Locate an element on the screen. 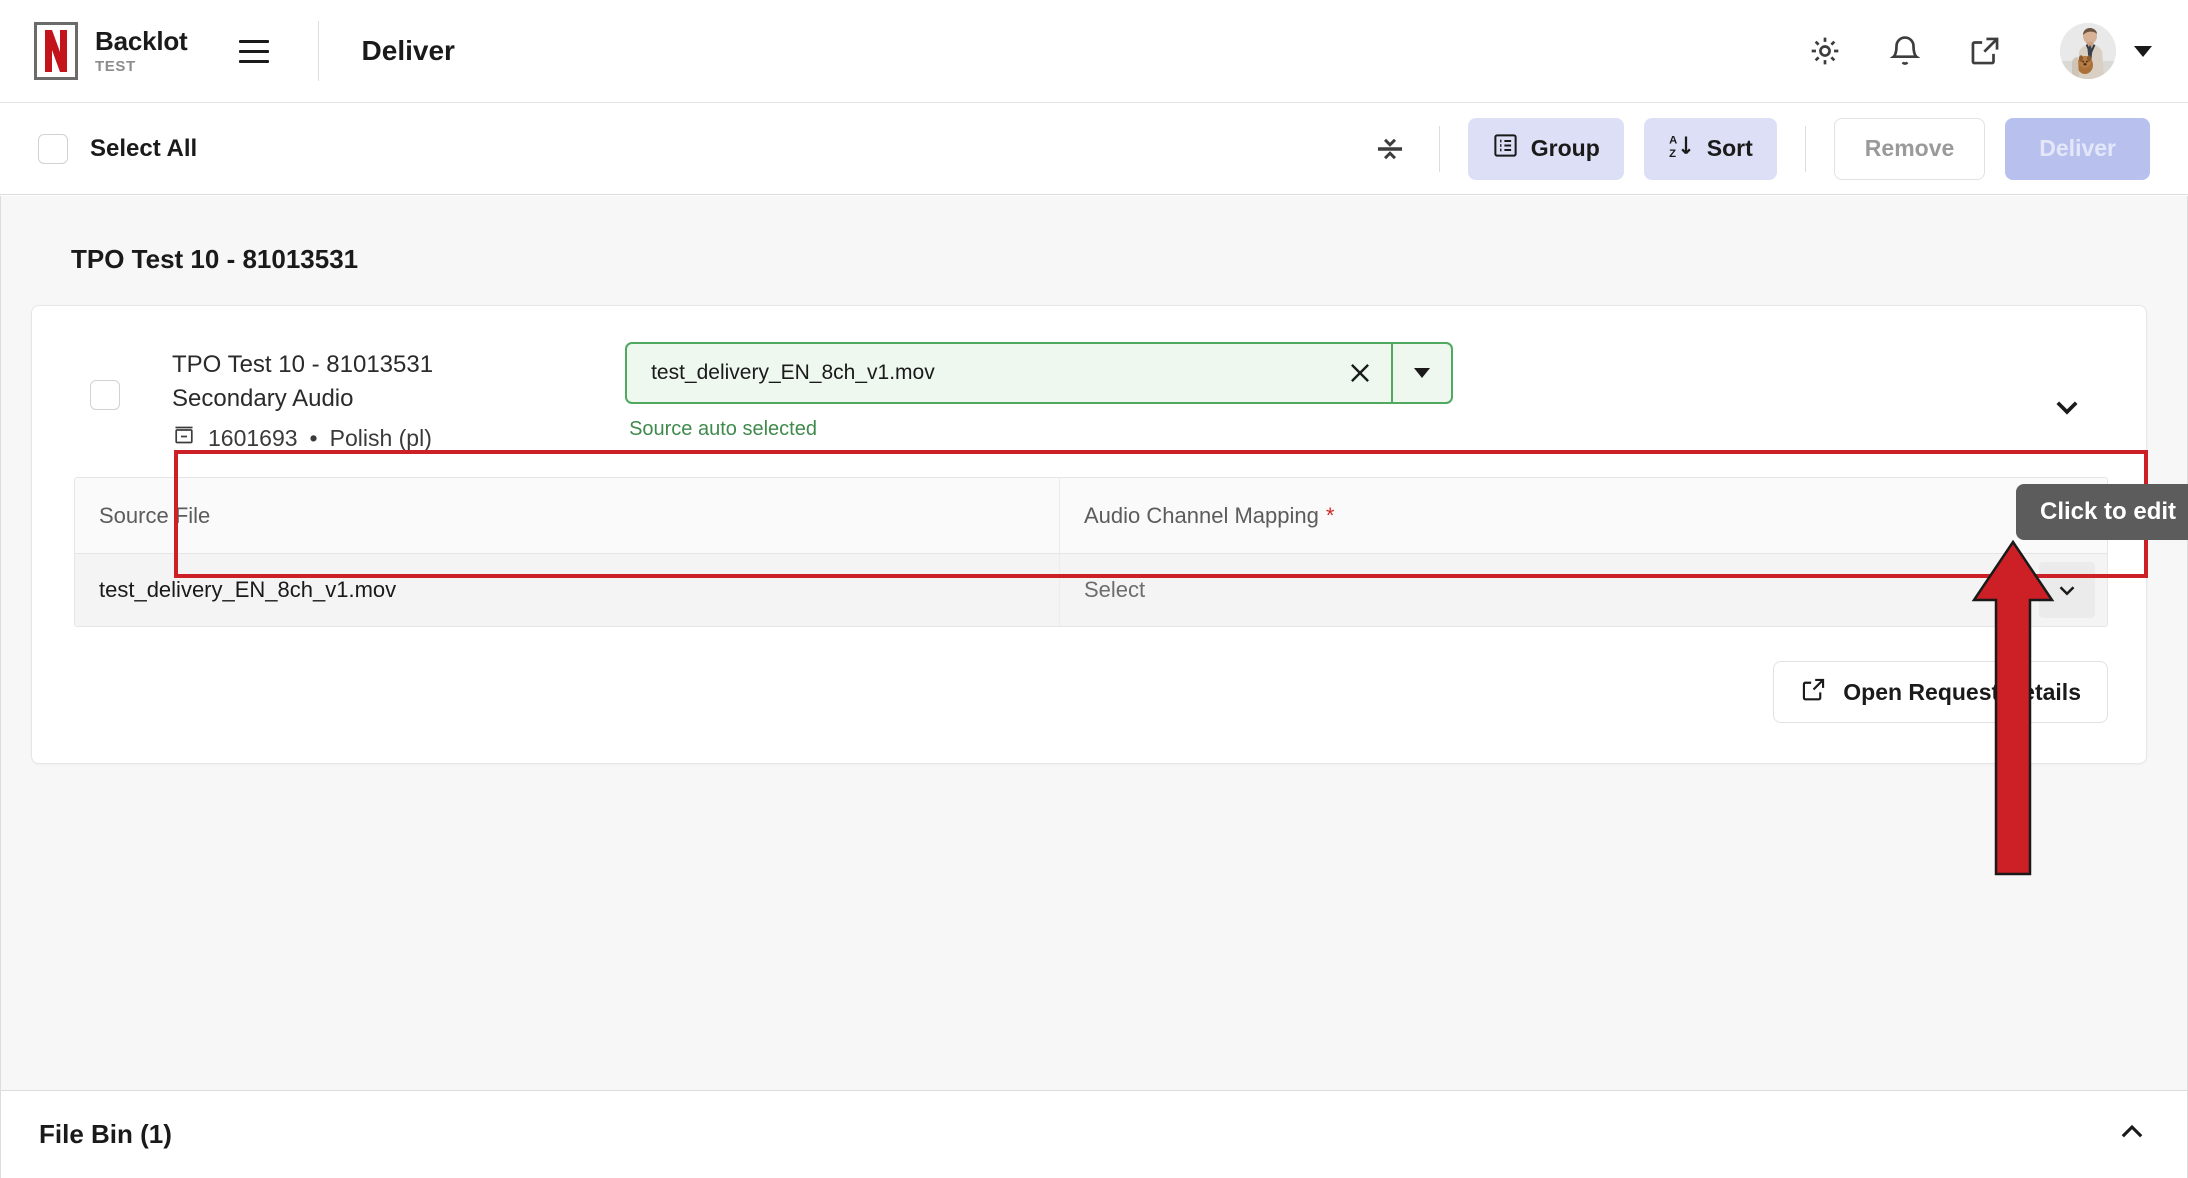 This screenshot has width=2188, height=1178. avatar is located at coordinates (2088, 51).